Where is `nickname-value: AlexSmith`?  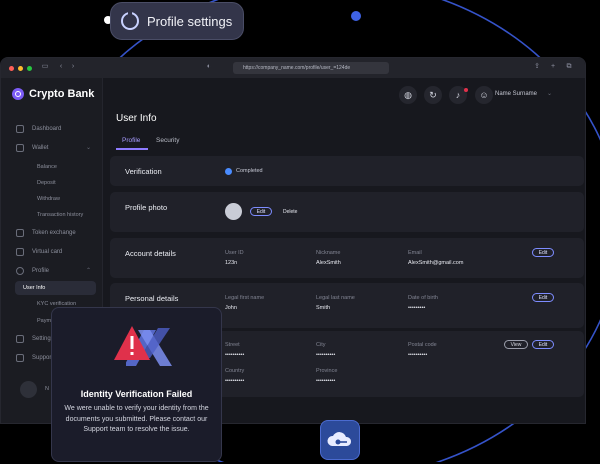
nickname-value: AlexSmith is located at coordinates (328, 263).